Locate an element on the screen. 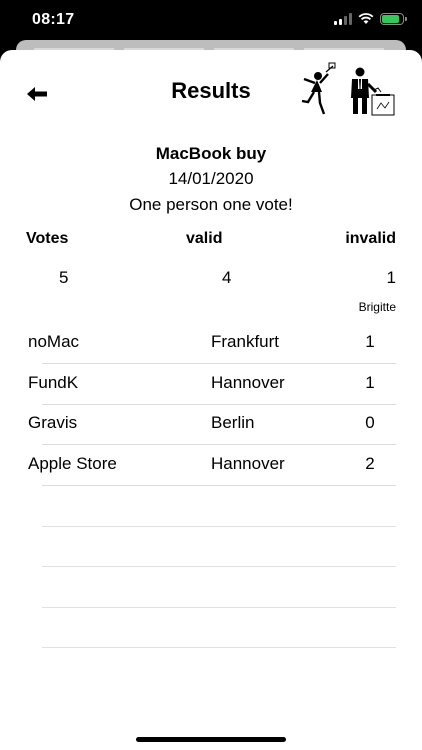 This screenshot has width=422, height=750. option-count: 2 is located at coordinates (370, 463).